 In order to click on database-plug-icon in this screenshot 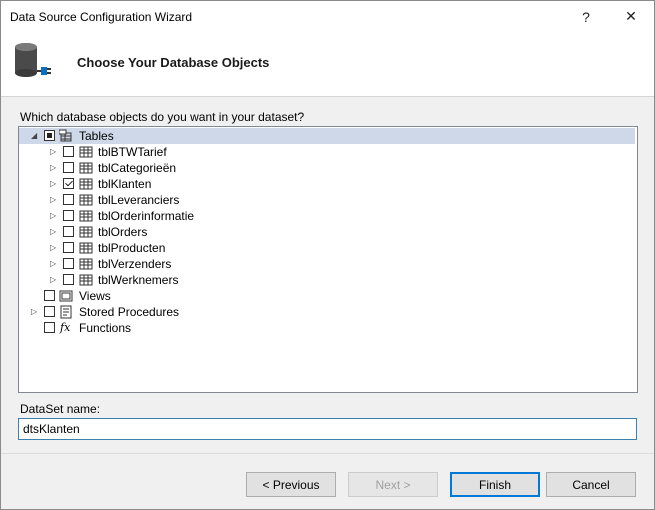, I will do `click(33, 60)`.